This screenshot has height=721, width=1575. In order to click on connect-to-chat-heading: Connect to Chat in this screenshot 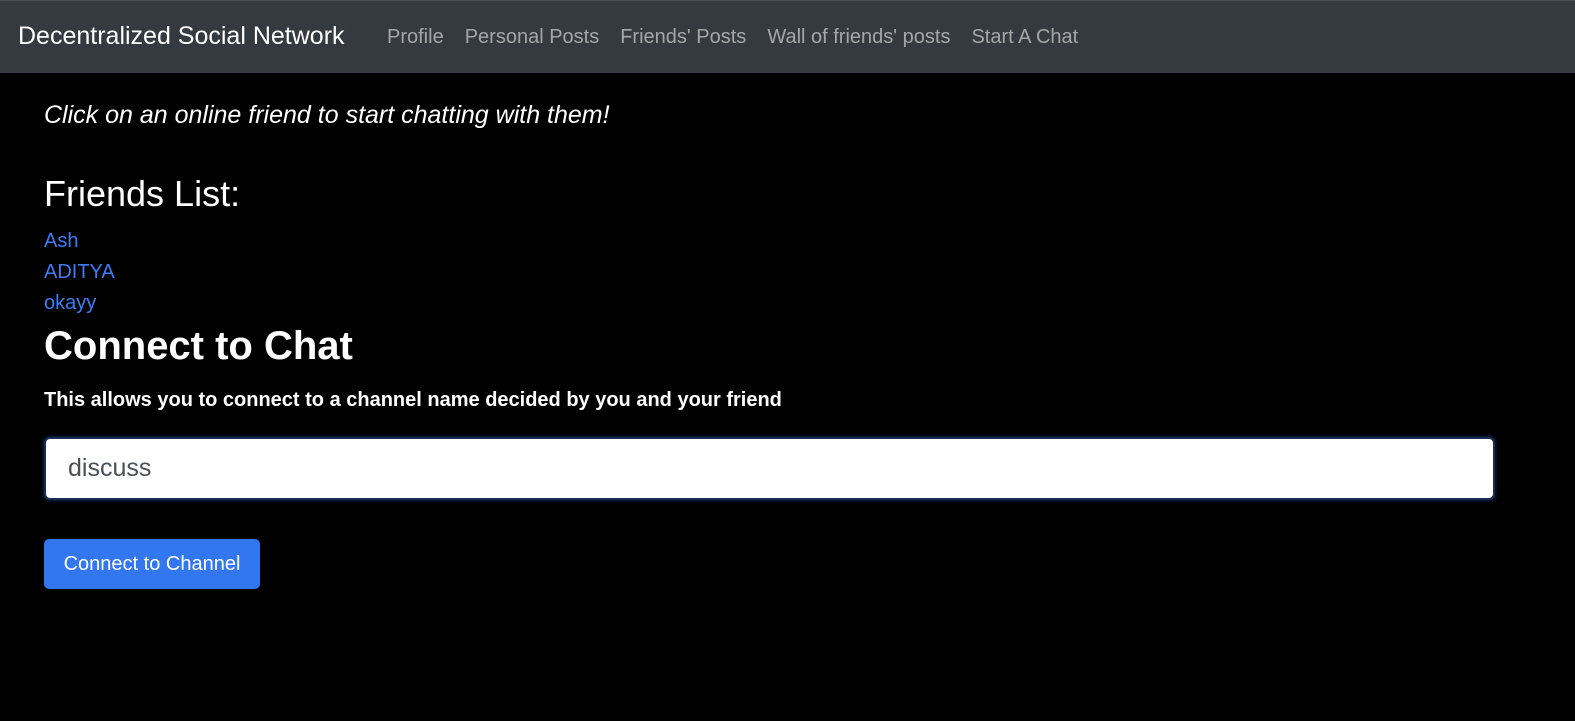, I will do `click(198, 346)`.